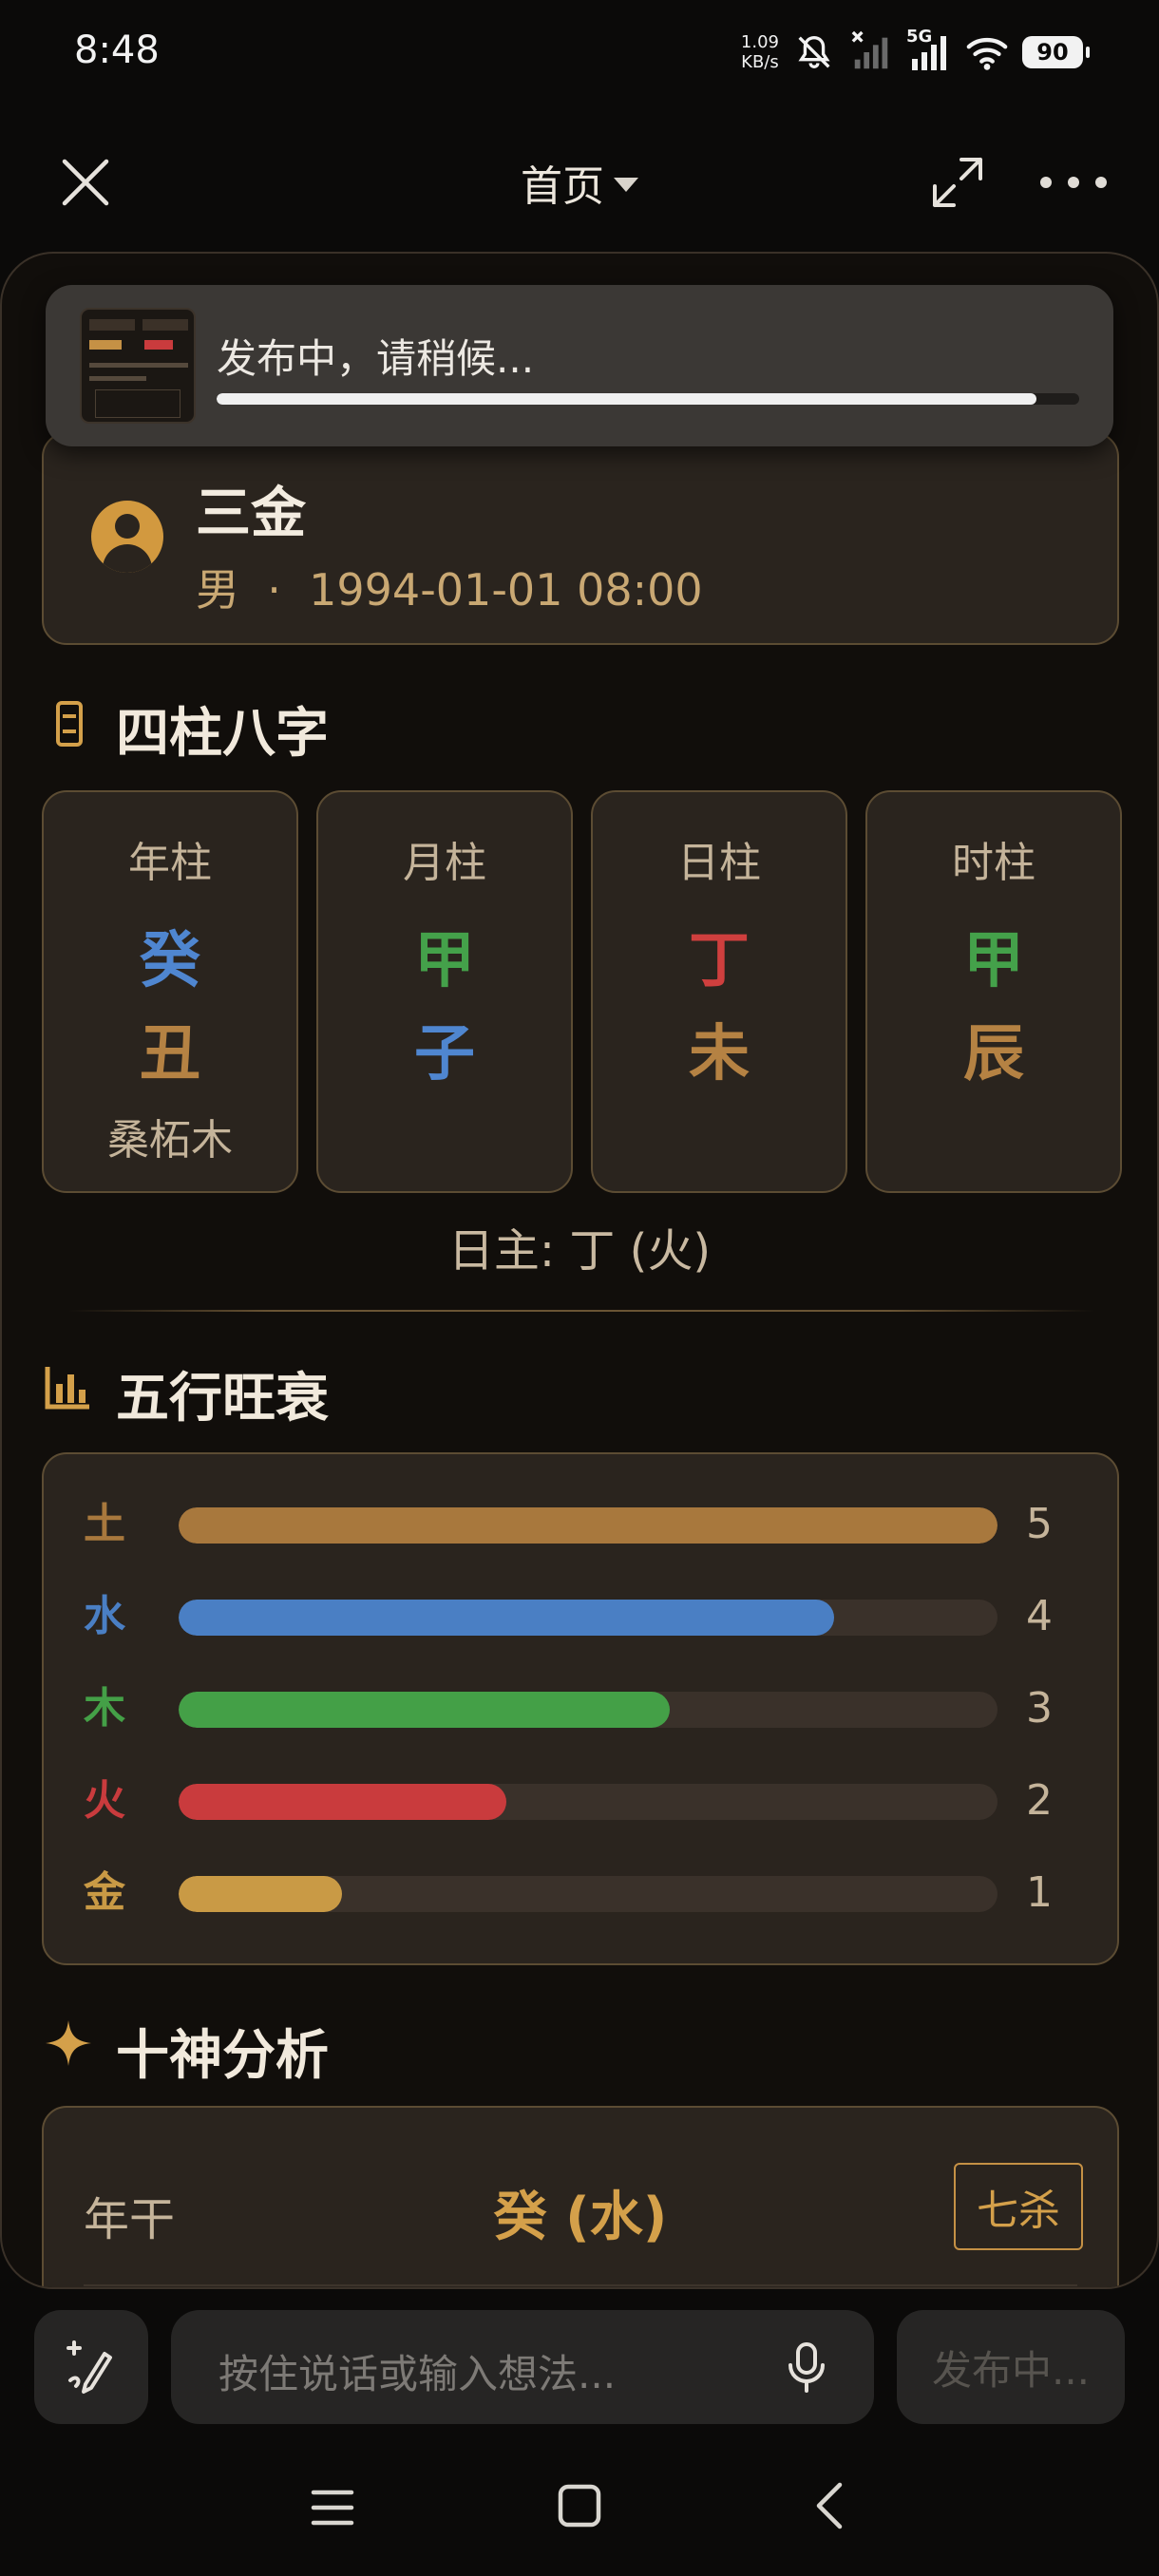  Describe the element at coordinates (117, 50) in the screenshot. I see `status-time: 8:48` at that location.